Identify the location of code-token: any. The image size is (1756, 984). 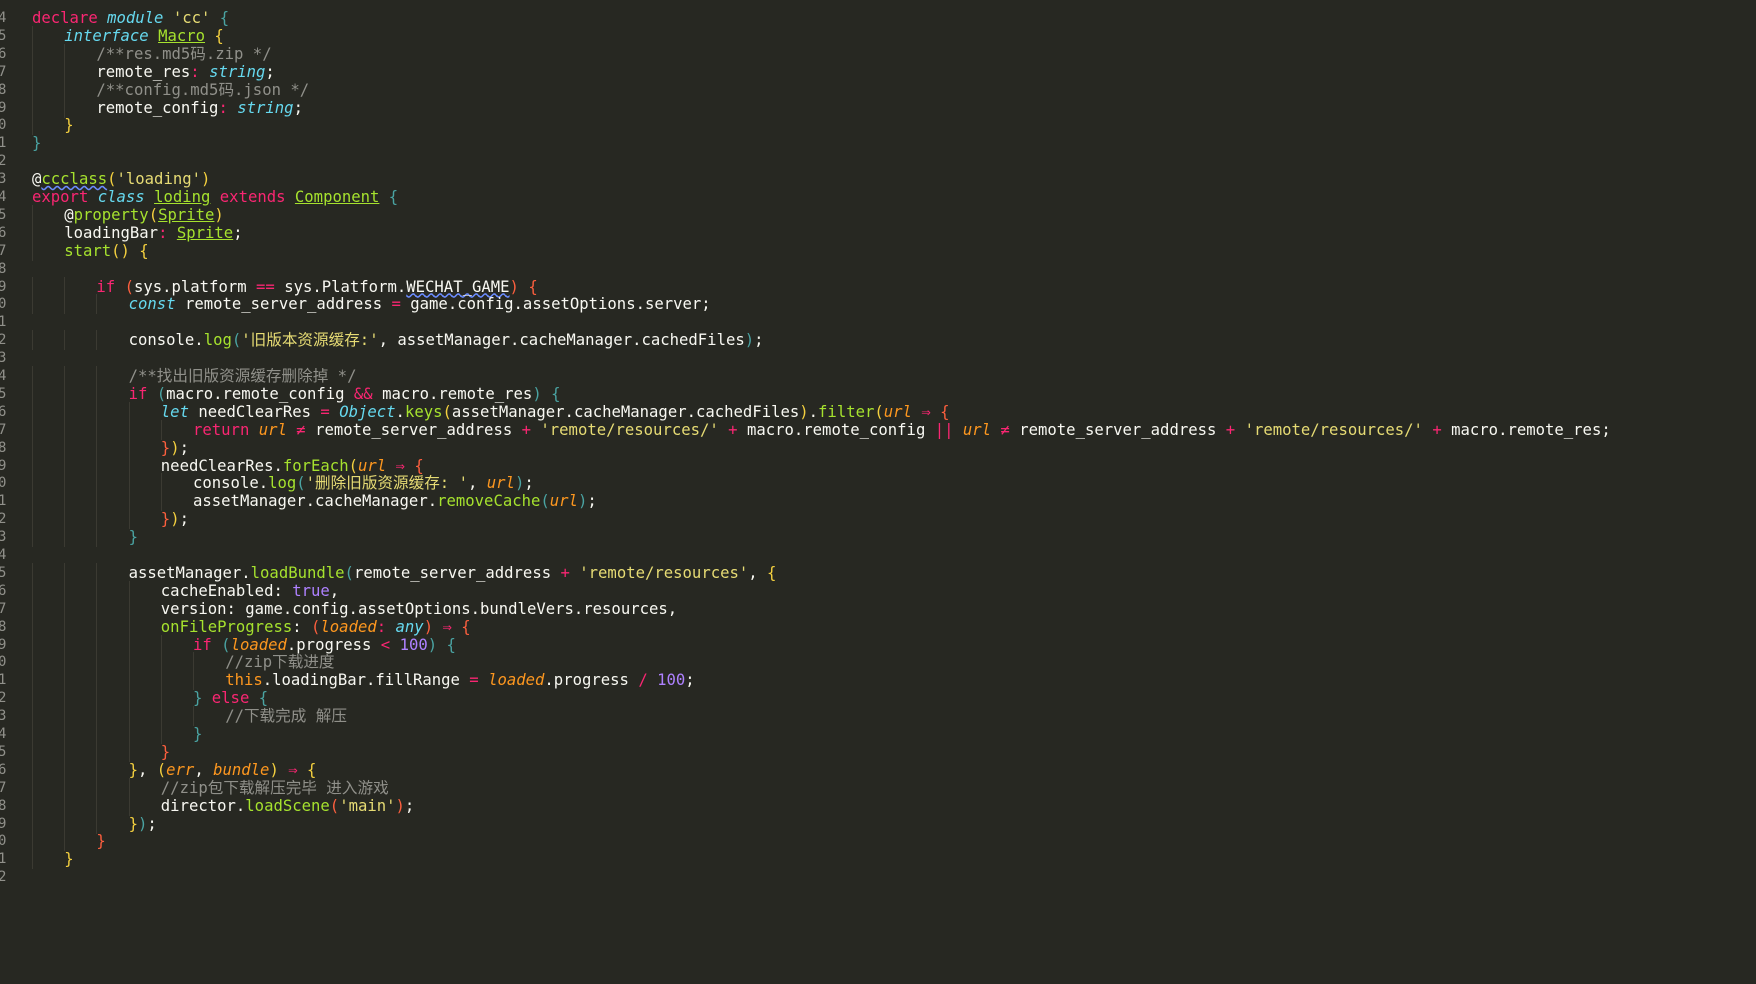
(409, 626).